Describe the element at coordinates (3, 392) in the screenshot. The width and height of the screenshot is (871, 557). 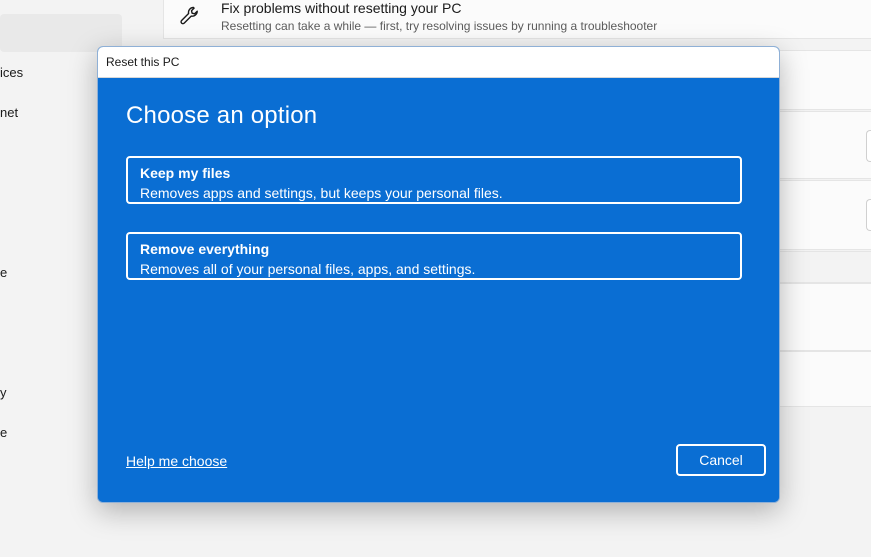
I see `sidebar-item-privacy: y` at that location.